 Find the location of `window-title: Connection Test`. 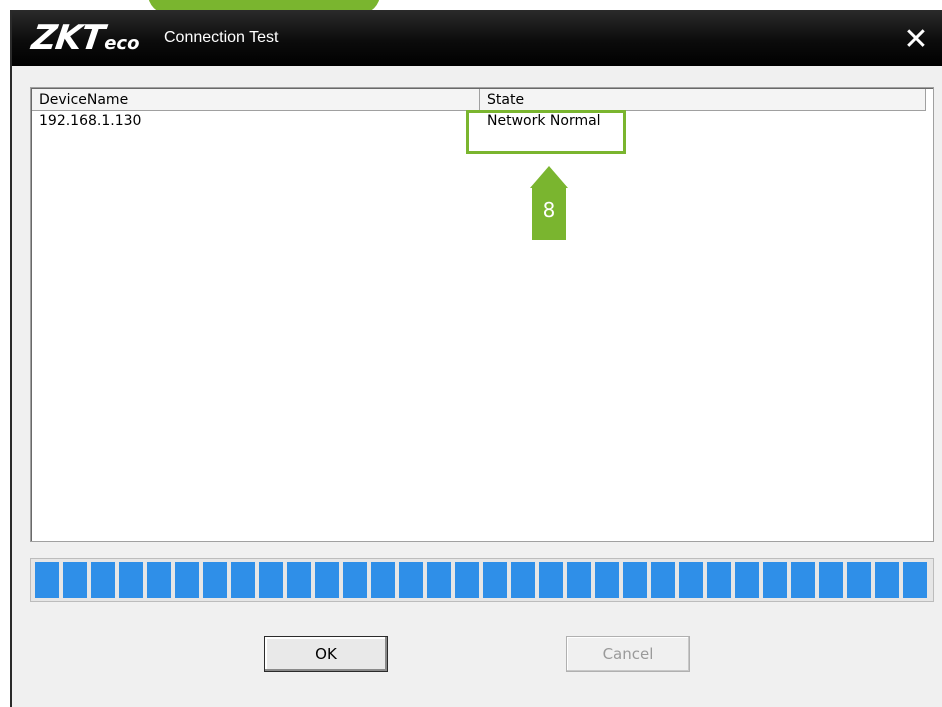

window-title: Connection Test is located at coordinates (221, 37).